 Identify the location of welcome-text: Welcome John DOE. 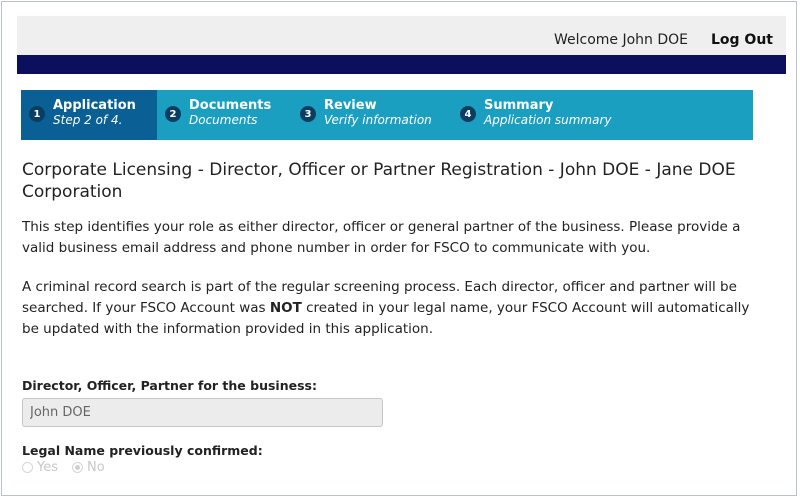
(621, 40).